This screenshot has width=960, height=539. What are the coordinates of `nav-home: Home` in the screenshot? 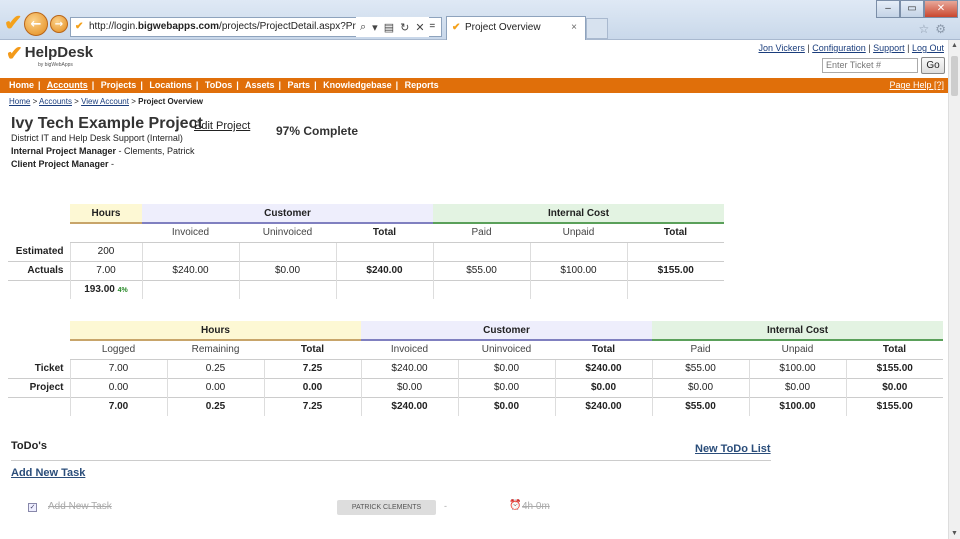 It's located at (21, 85).